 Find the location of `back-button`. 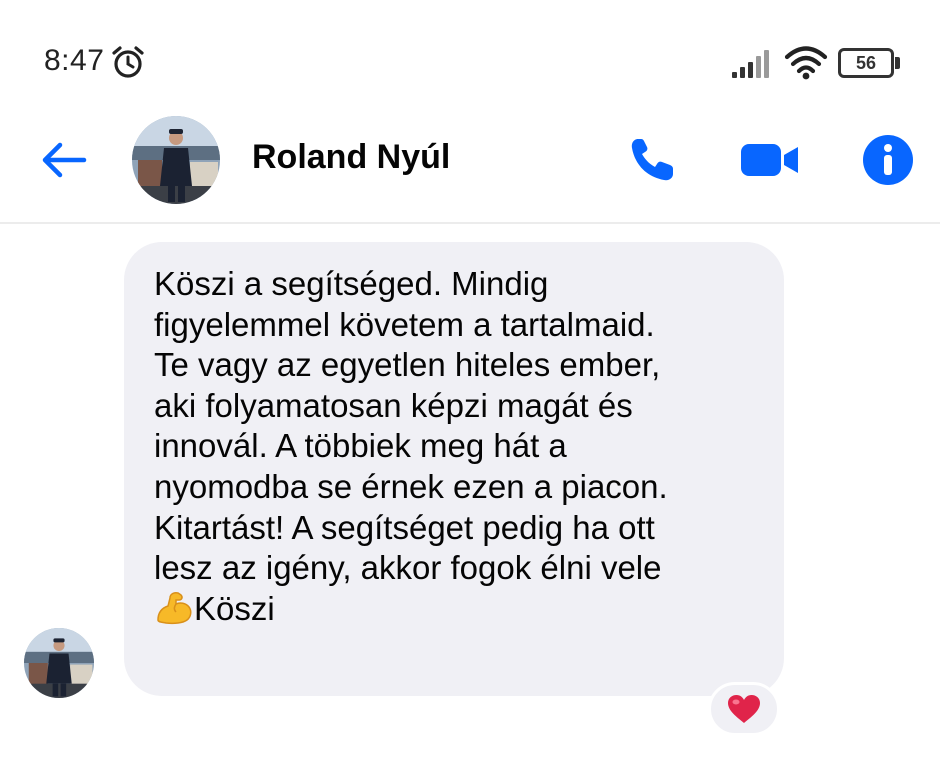

back-button is located at coordinates (64, 160).